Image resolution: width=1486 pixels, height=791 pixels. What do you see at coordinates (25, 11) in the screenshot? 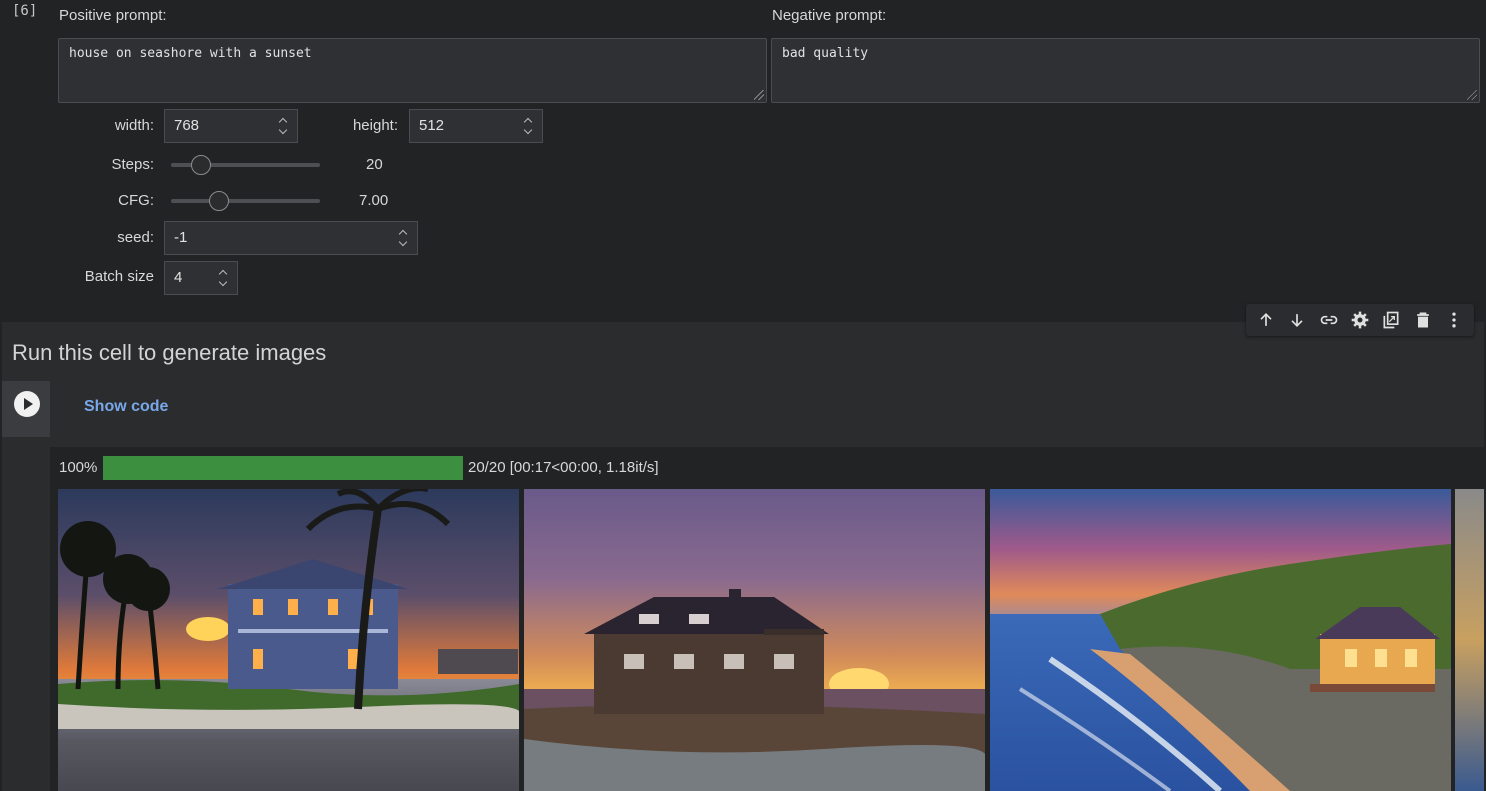
I see `cell-execution-count: [6]` at bounding box center [25, 11].